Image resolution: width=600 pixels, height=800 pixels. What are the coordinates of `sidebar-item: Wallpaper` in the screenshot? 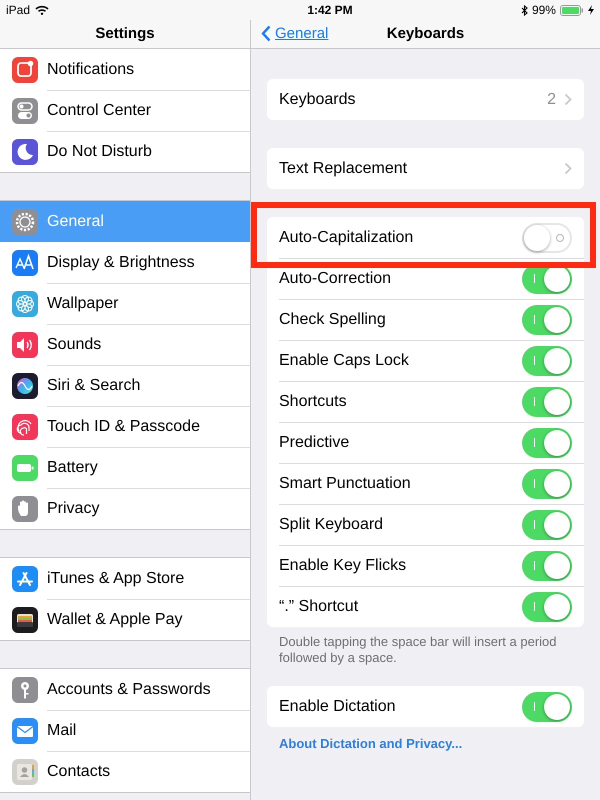 It's located at (125, 303).